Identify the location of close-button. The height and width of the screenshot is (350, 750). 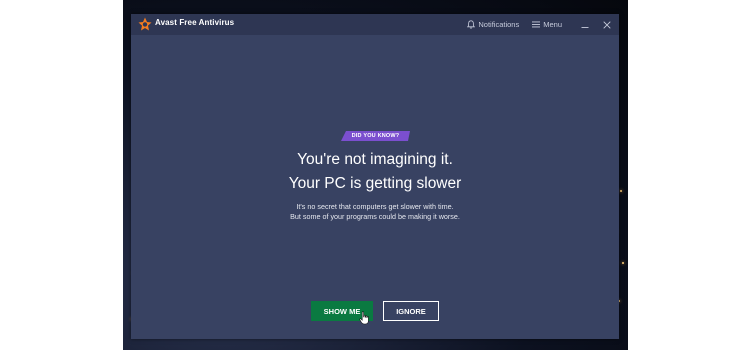
(607, 25).